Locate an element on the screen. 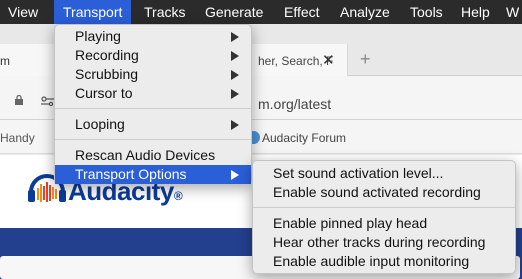  menu-item-recording: Recording is located at coordinates (153, 55).